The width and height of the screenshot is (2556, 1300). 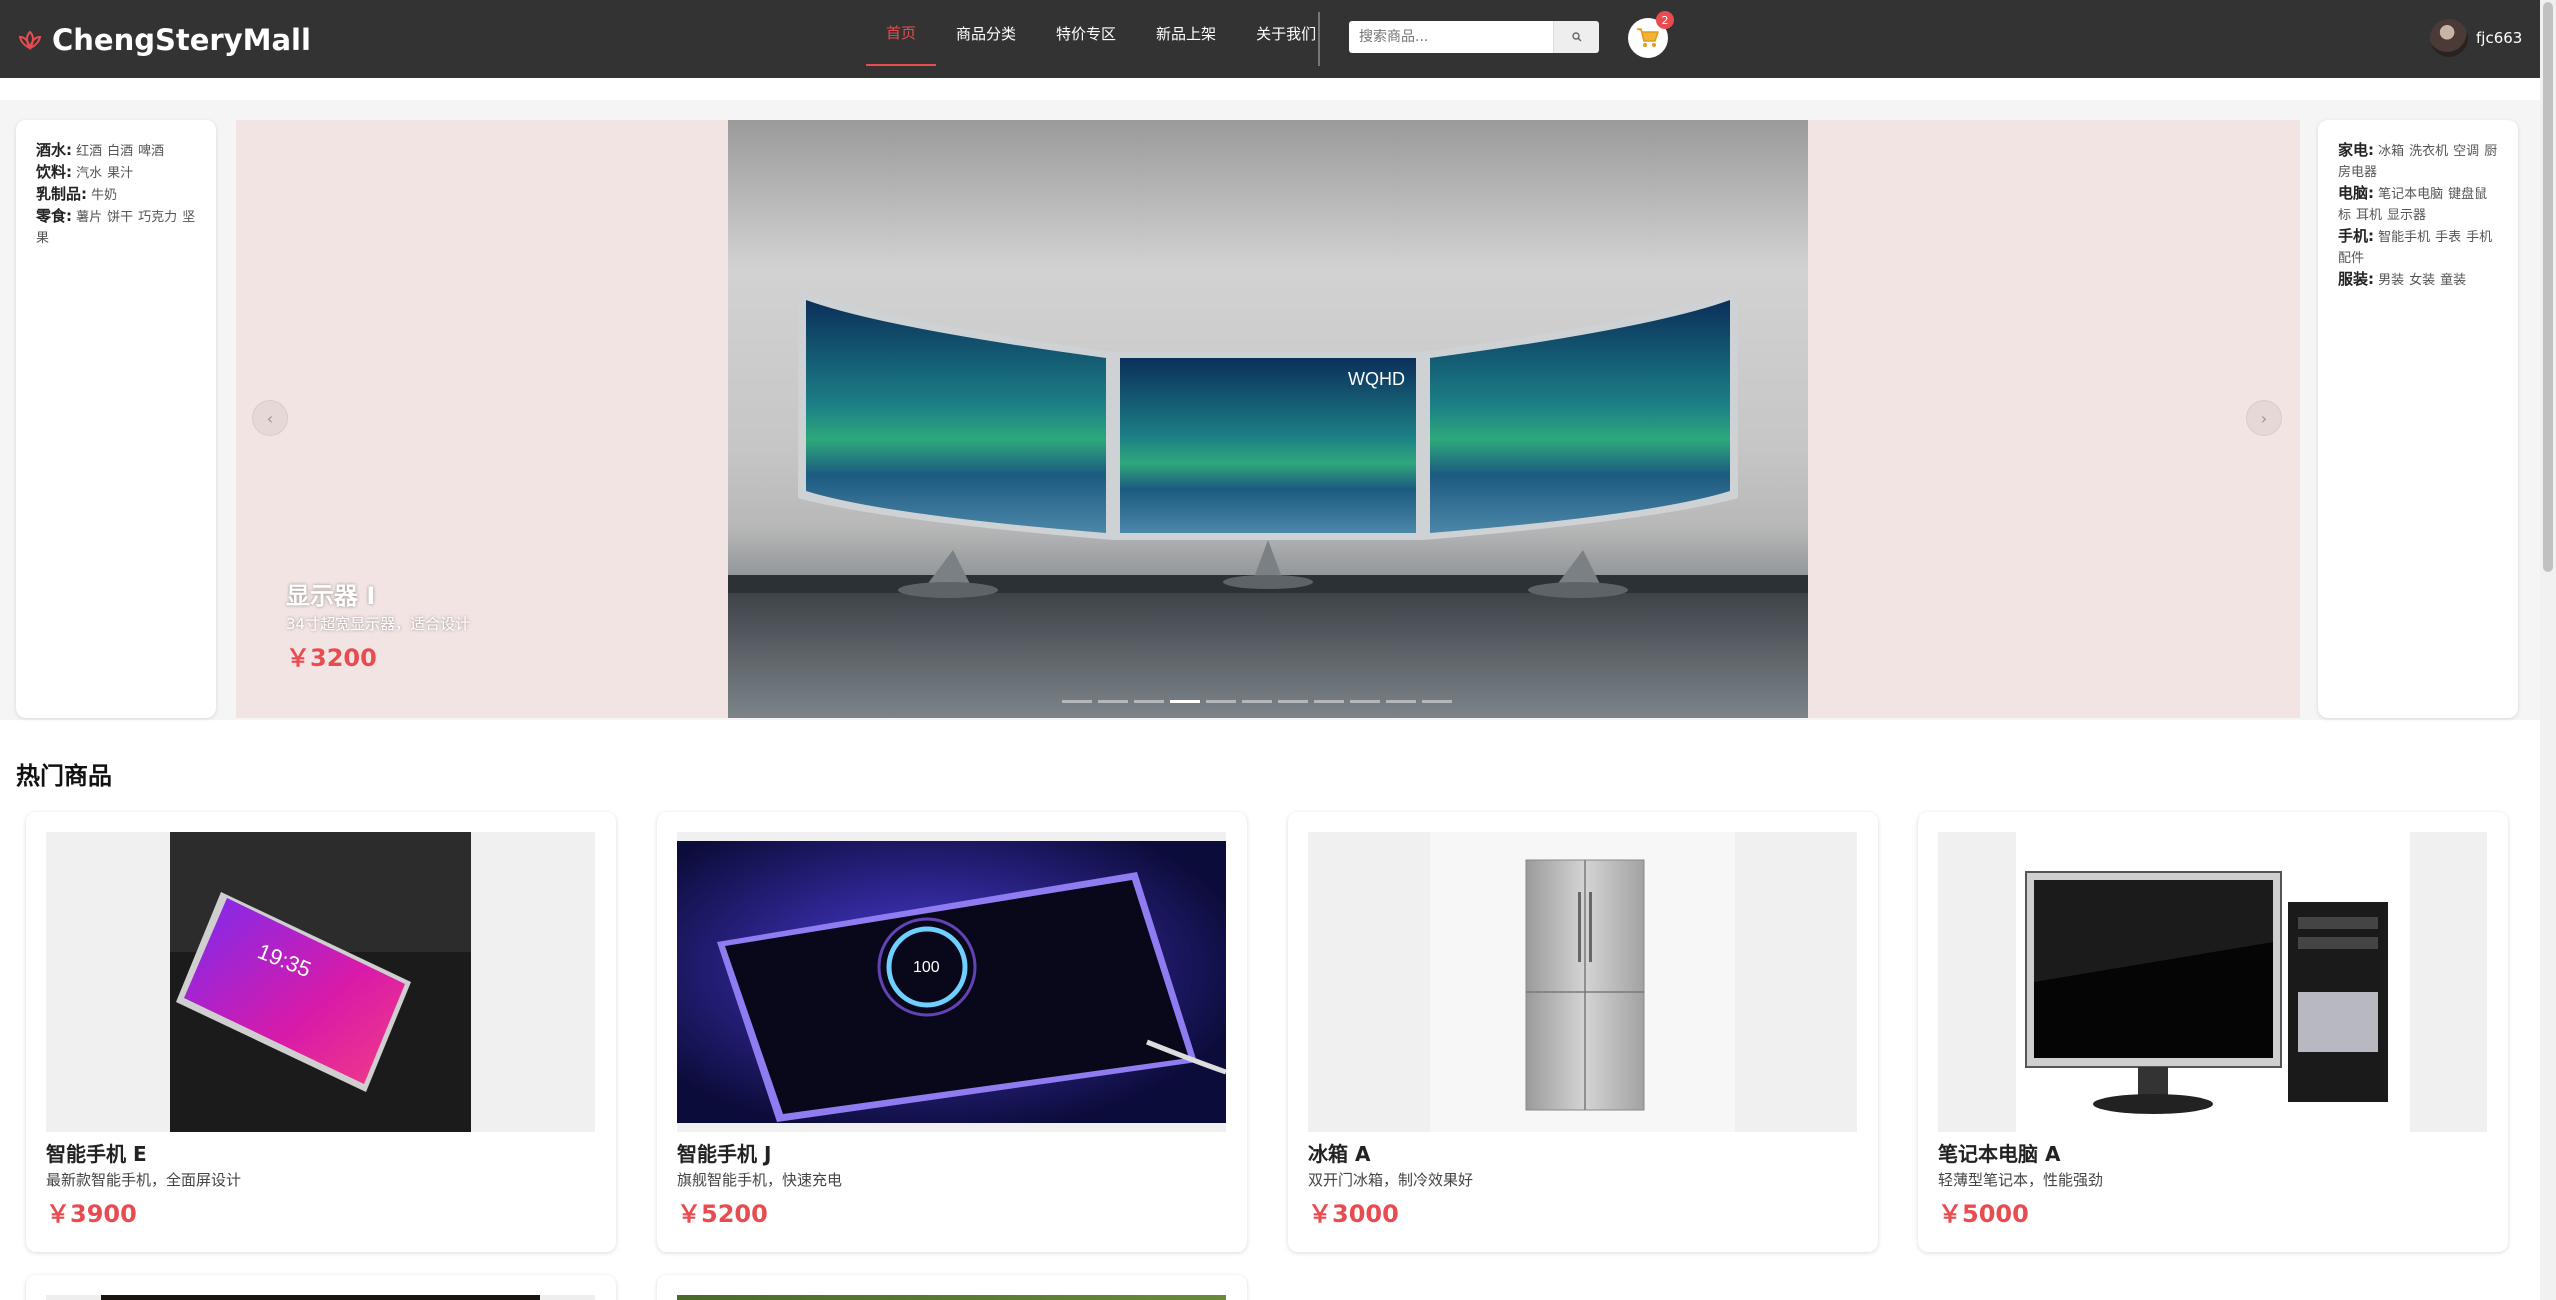 I want to click on product-card: 19:35 智能手机 E 最新款智能手机，全面屏设计 ￥3900, so click(x=321, y=1032).